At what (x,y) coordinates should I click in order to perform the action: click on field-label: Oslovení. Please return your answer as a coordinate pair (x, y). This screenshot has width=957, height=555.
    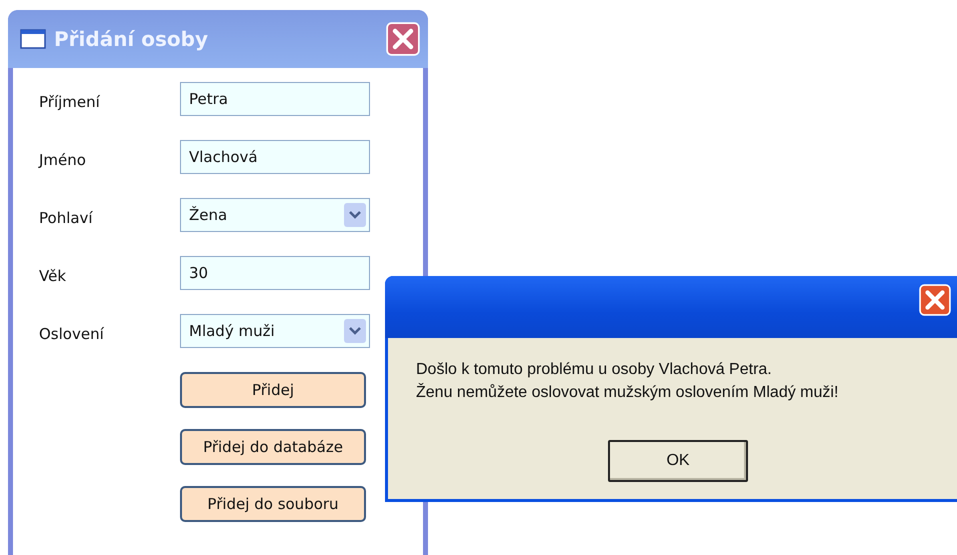
    Looking at the image, I should click on (72, 333).